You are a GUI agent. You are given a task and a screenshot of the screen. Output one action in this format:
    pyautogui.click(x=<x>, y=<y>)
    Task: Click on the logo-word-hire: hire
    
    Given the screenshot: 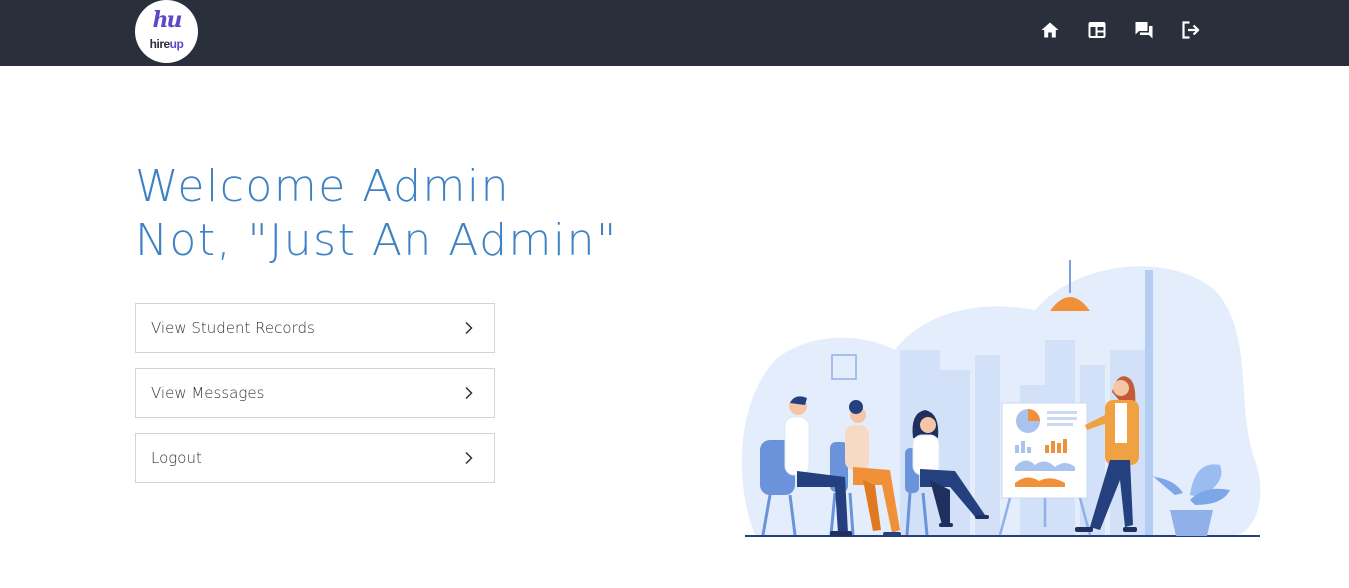 What is the action you would take?
    pyautogui.click(x=160, y=44)
    